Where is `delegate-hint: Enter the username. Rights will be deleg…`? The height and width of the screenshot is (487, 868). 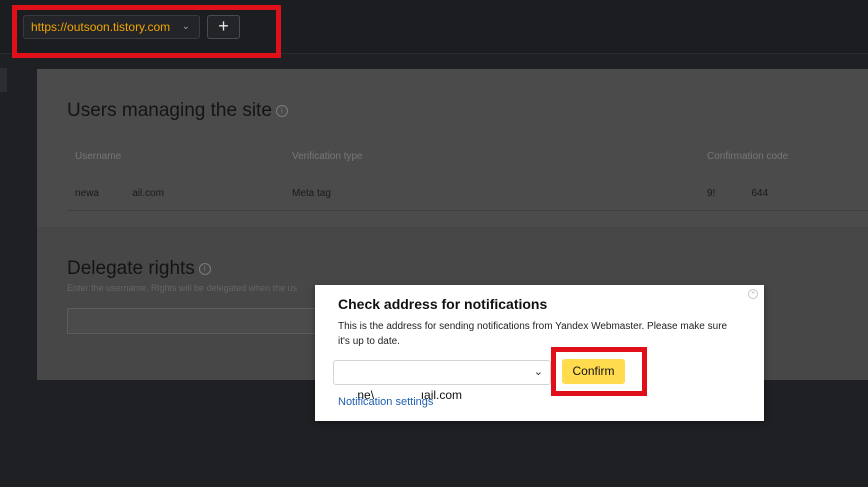
delegate-hint: Enter the username. Rights will be deleg… is located at coordinates (182, 288).